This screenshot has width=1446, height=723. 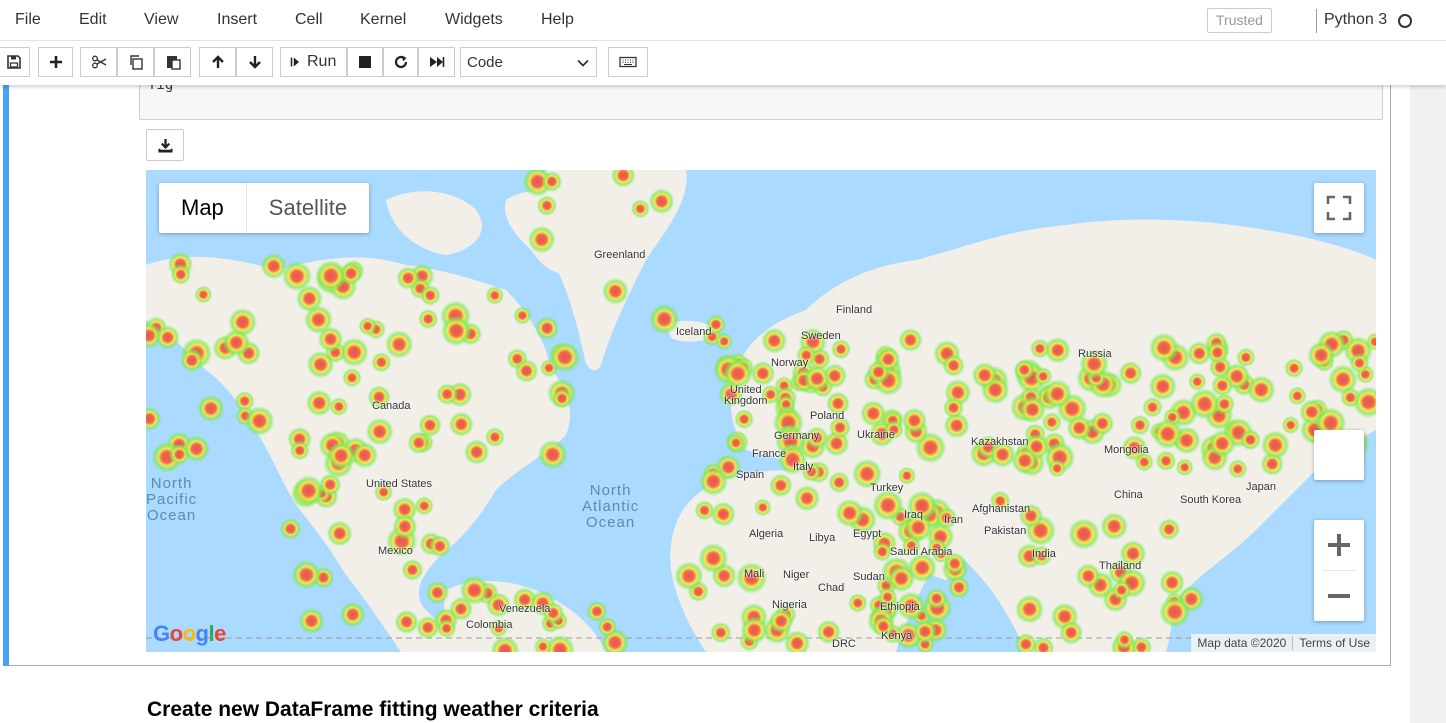 I want to click on fullscreen-icon, so click(x=1339, y=208).